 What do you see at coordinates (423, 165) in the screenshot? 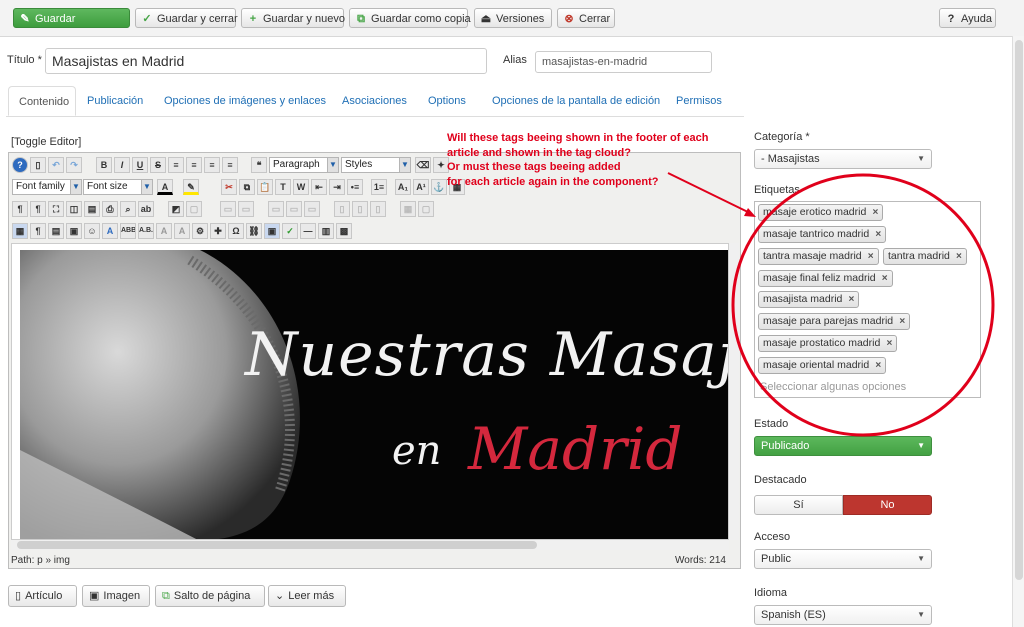
I see `eraser-icon: ⌫` at bounding box center [423, 165].